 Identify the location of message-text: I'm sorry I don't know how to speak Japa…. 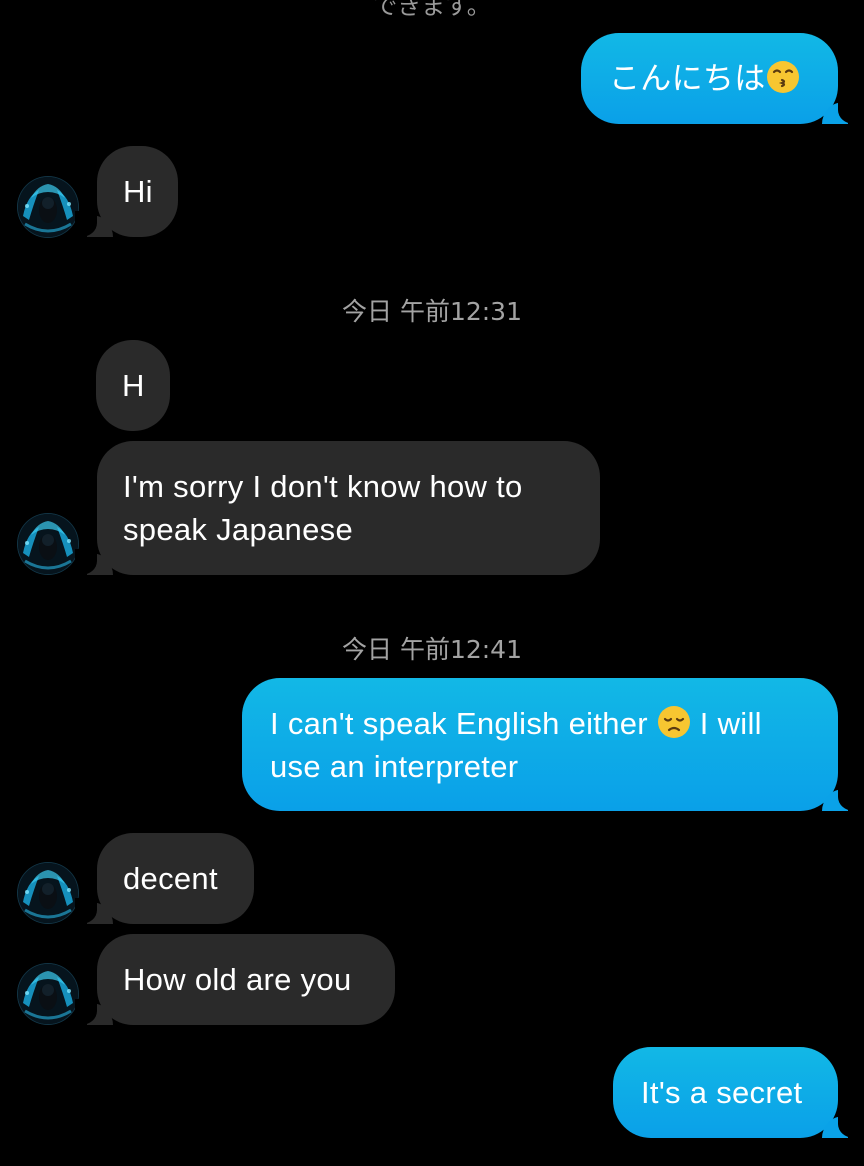
(323, 508).